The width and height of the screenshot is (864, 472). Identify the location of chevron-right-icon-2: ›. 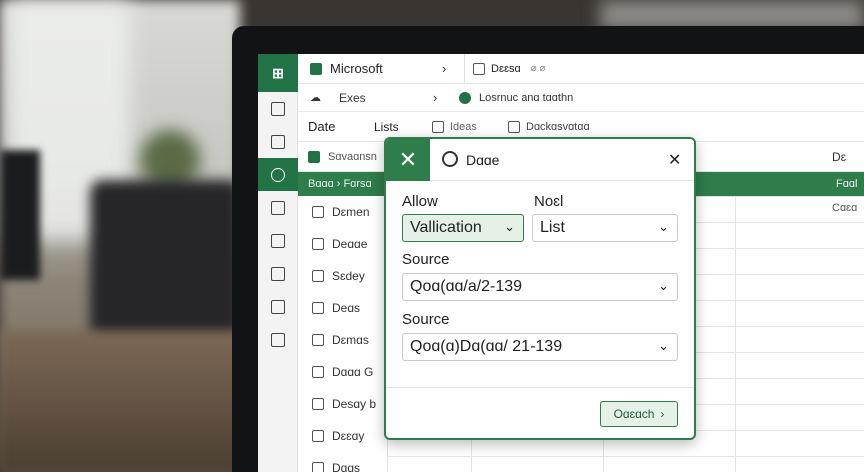
(444, 97).